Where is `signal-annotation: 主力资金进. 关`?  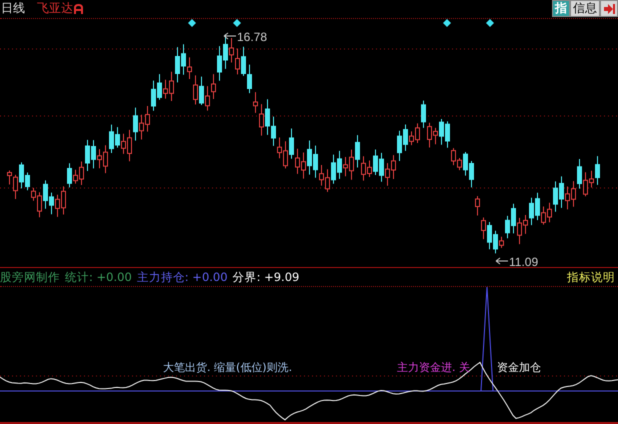 signal-annotation: 主力资金进. 关 is located at coordinates (433, 367).